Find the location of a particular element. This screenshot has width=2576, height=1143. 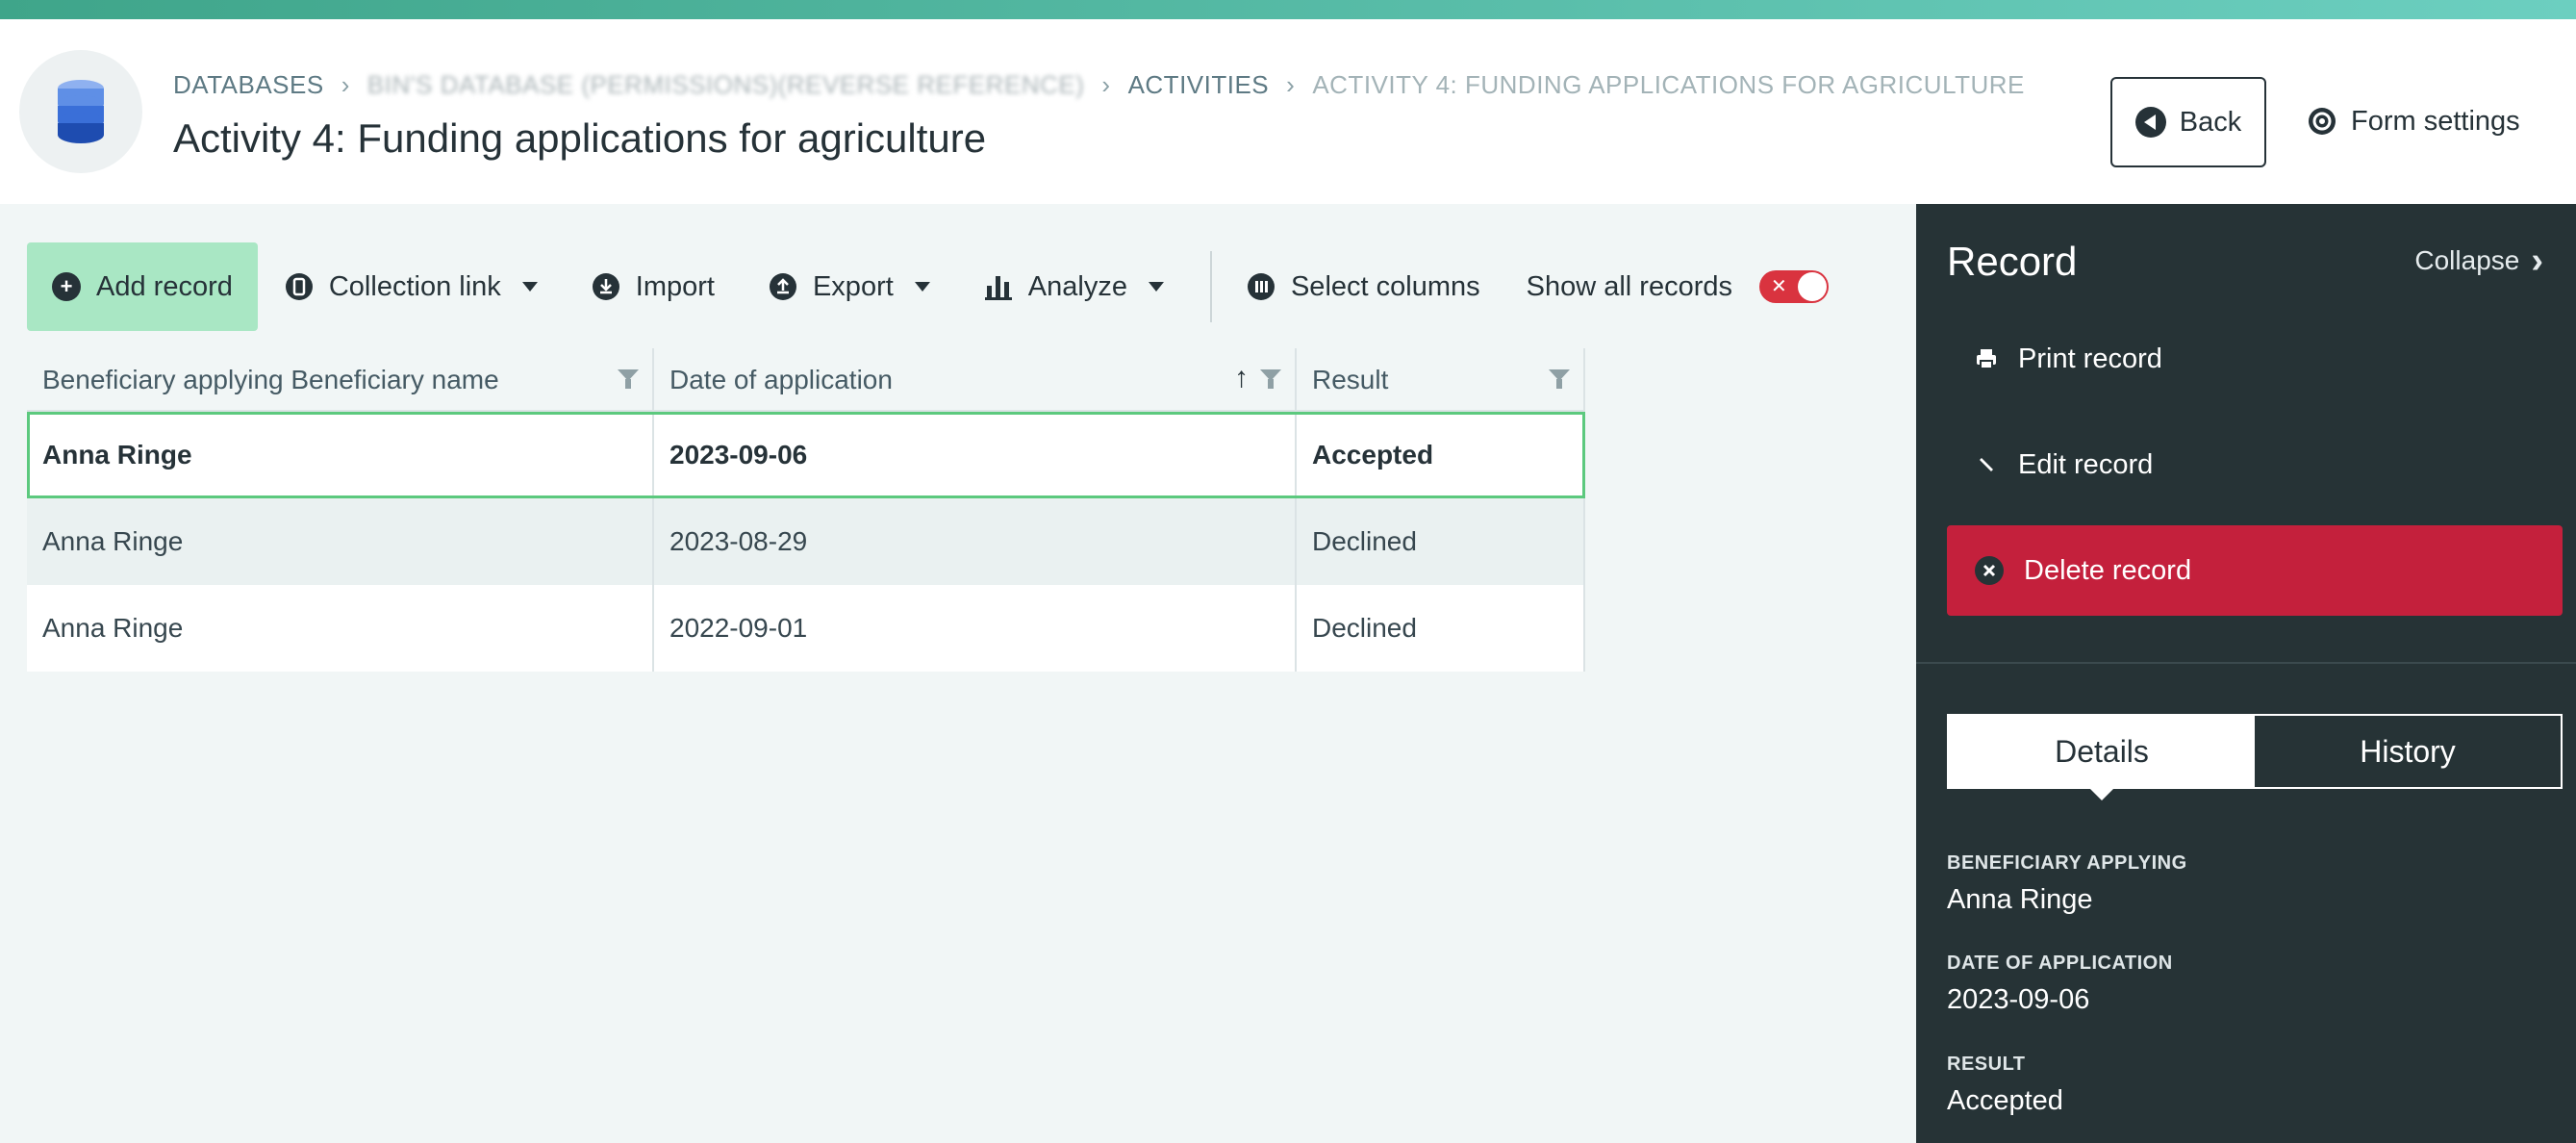

top-accent-bar is located at coordinates (1288, 9).